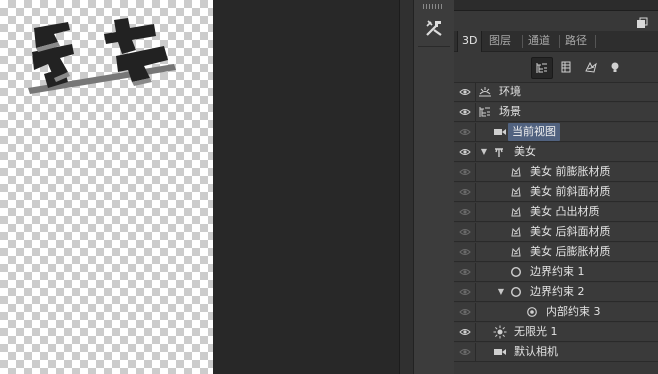 The image size is (658, 374). I want to click on layer-label: 边界约束 1, so click(557, 271).